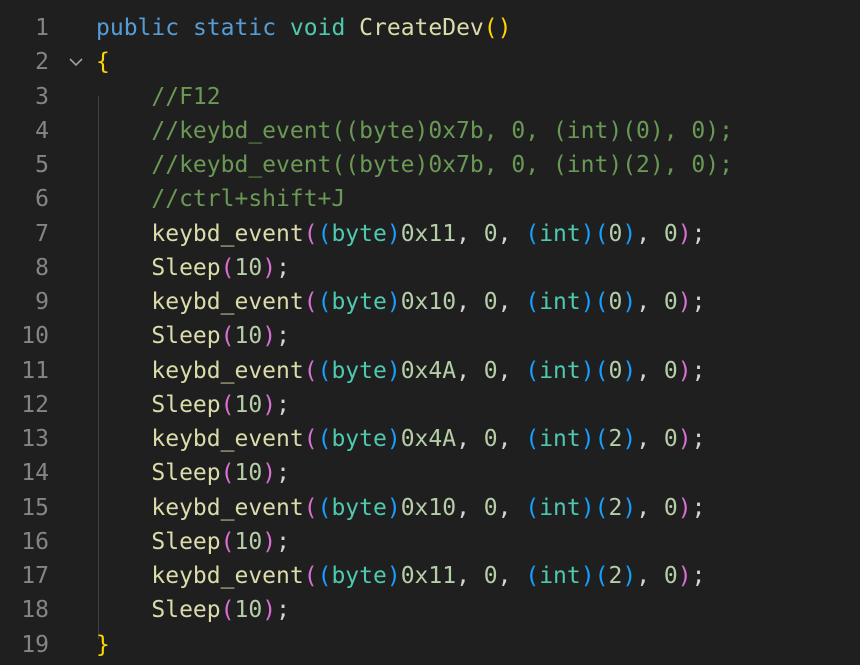 This screenshot has width=860, height=665. Describe the element at coordinates (430, 405) in the screenshot. I see `code-line: 12 Sleep(10);` at that location.